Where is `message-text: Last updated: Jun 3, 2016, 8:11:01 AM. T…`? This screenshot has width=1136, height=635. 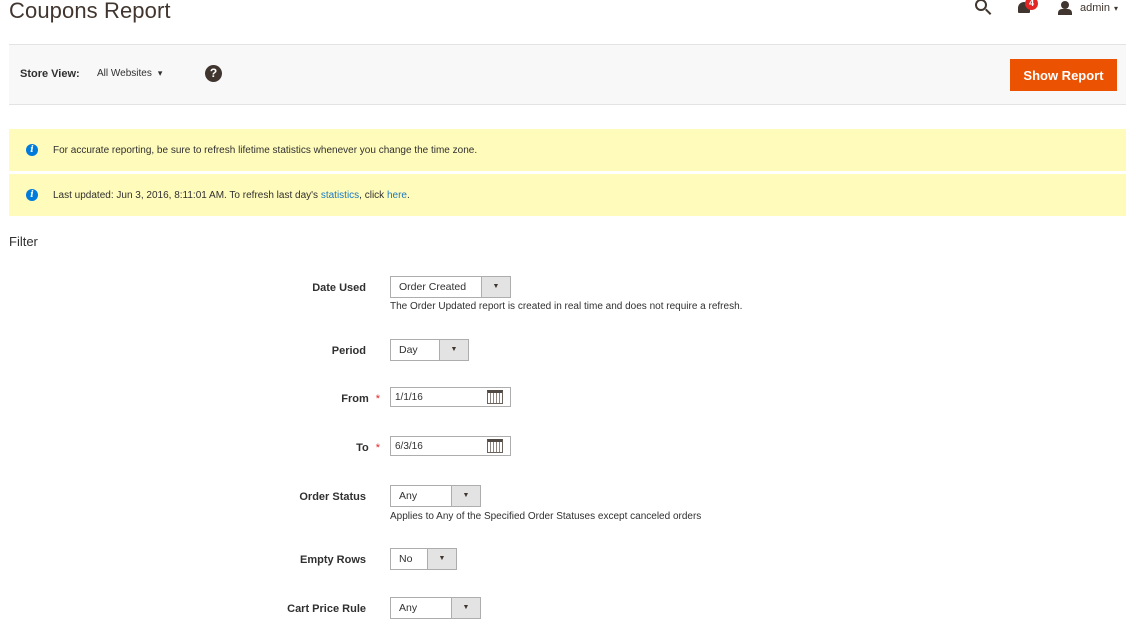
message-text: Last updated: Jun 3, 2016, 8:11:01 AM. T… is located at coordinates (231, 195).